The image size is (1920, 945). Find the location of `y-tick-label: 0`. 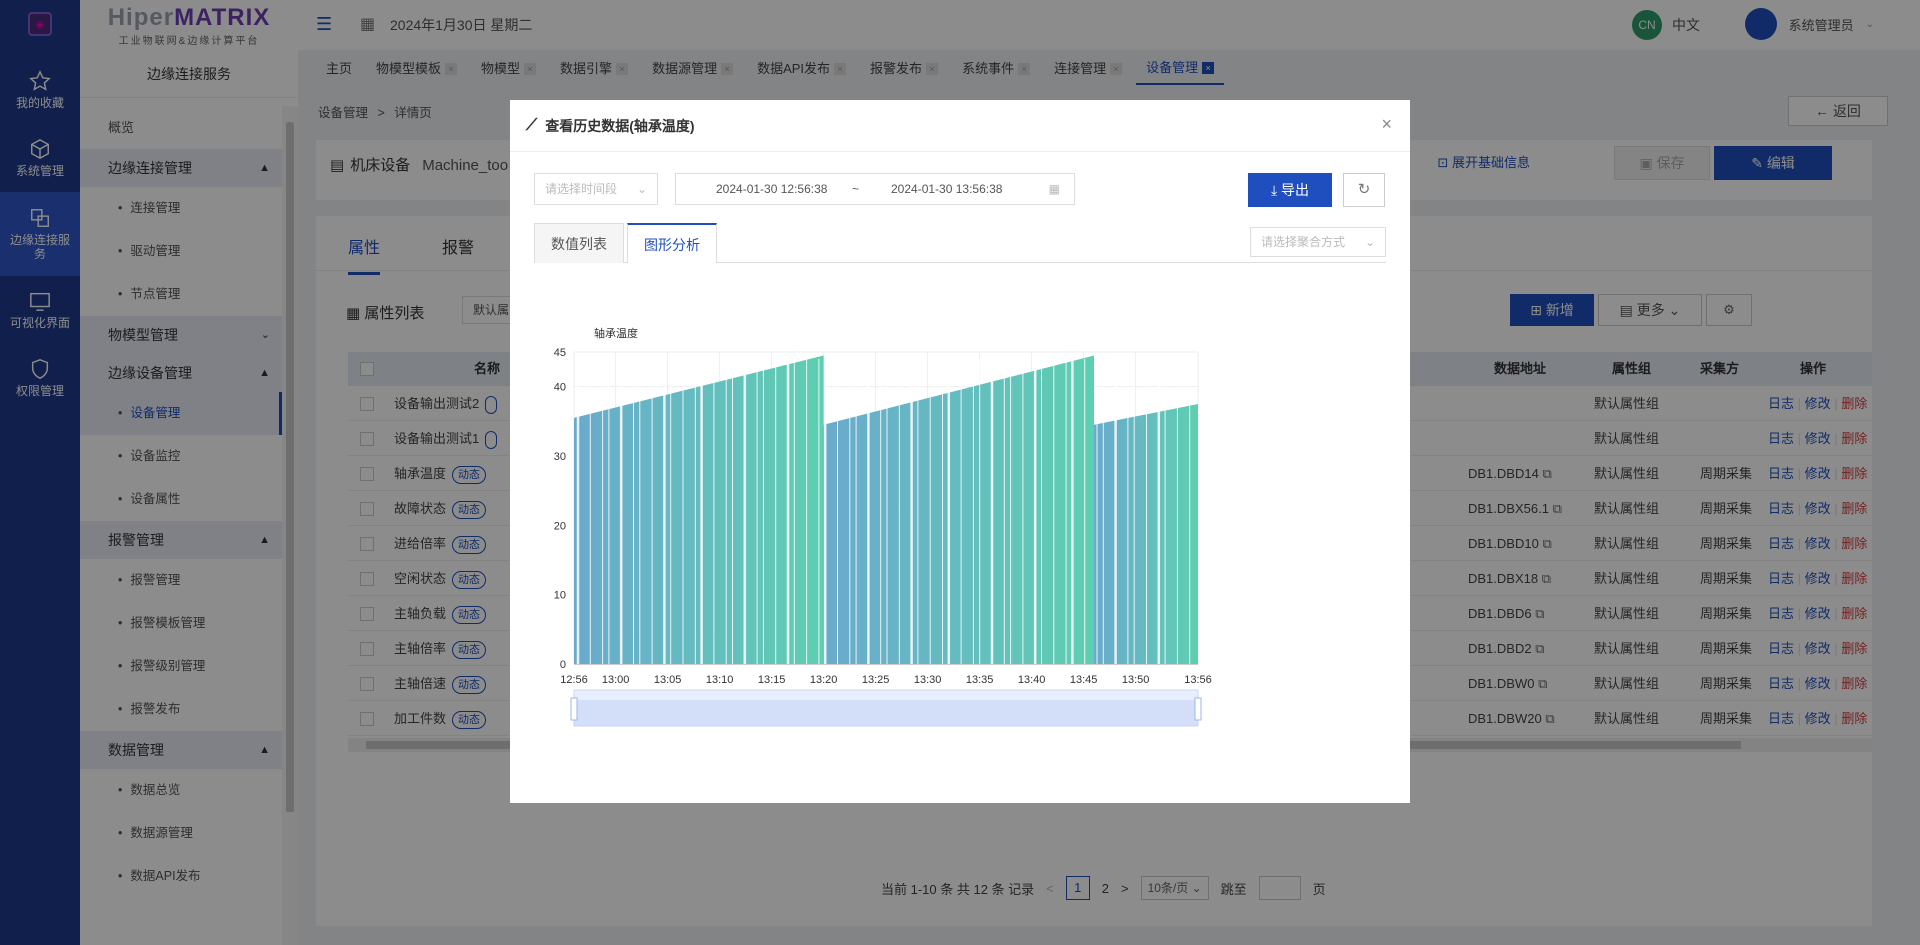

y-tick-label: 0 is located at coordinates (563, 665).